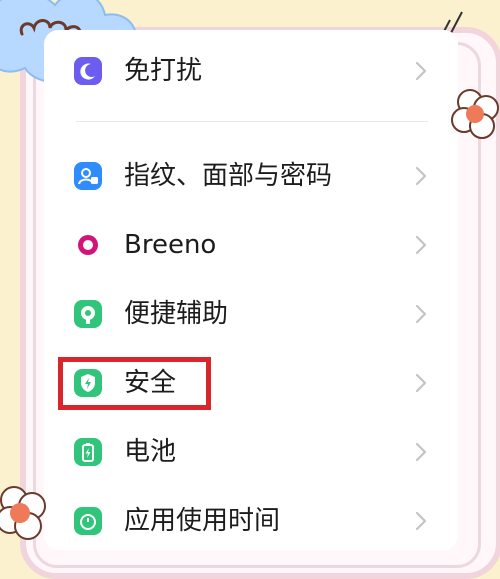 Image resolution: width=500 pixels, height=579 pixels. What do you see at coordinates (88, 521) in the screenshot?
I see `timer-icon` at bounding box center [88, 521].